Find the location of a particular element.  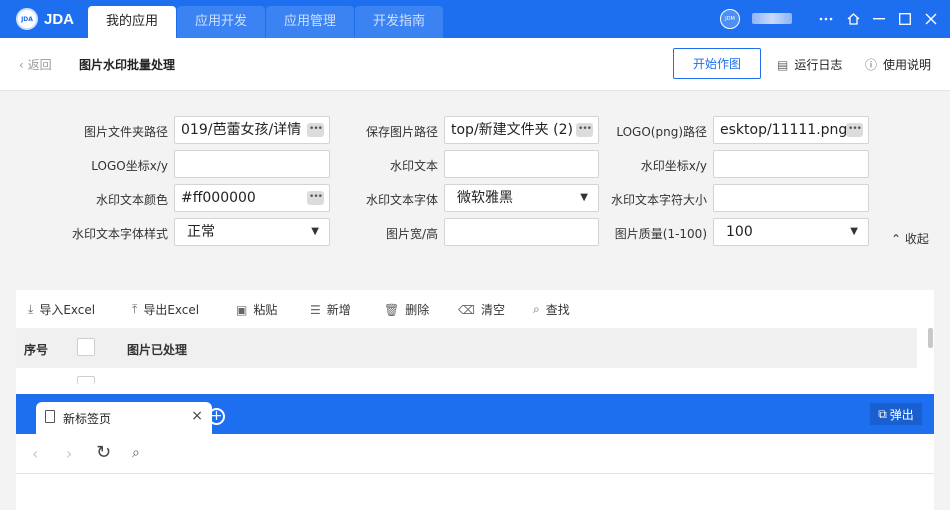

help-link: ⓘ 使用说明 is located at coordinates (898, 64).